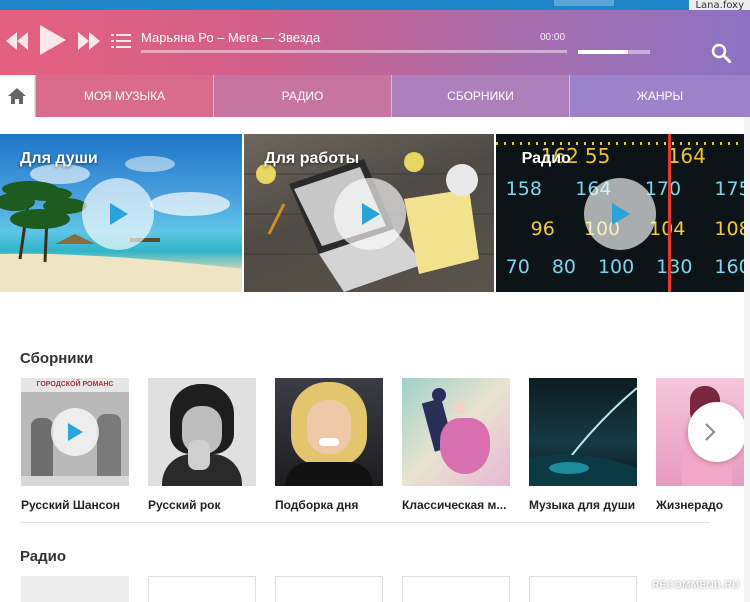  What do you see at coordinates (523, 189) in the screenshot?
I see `dial-number: 158` at bounding box center [523, 189].